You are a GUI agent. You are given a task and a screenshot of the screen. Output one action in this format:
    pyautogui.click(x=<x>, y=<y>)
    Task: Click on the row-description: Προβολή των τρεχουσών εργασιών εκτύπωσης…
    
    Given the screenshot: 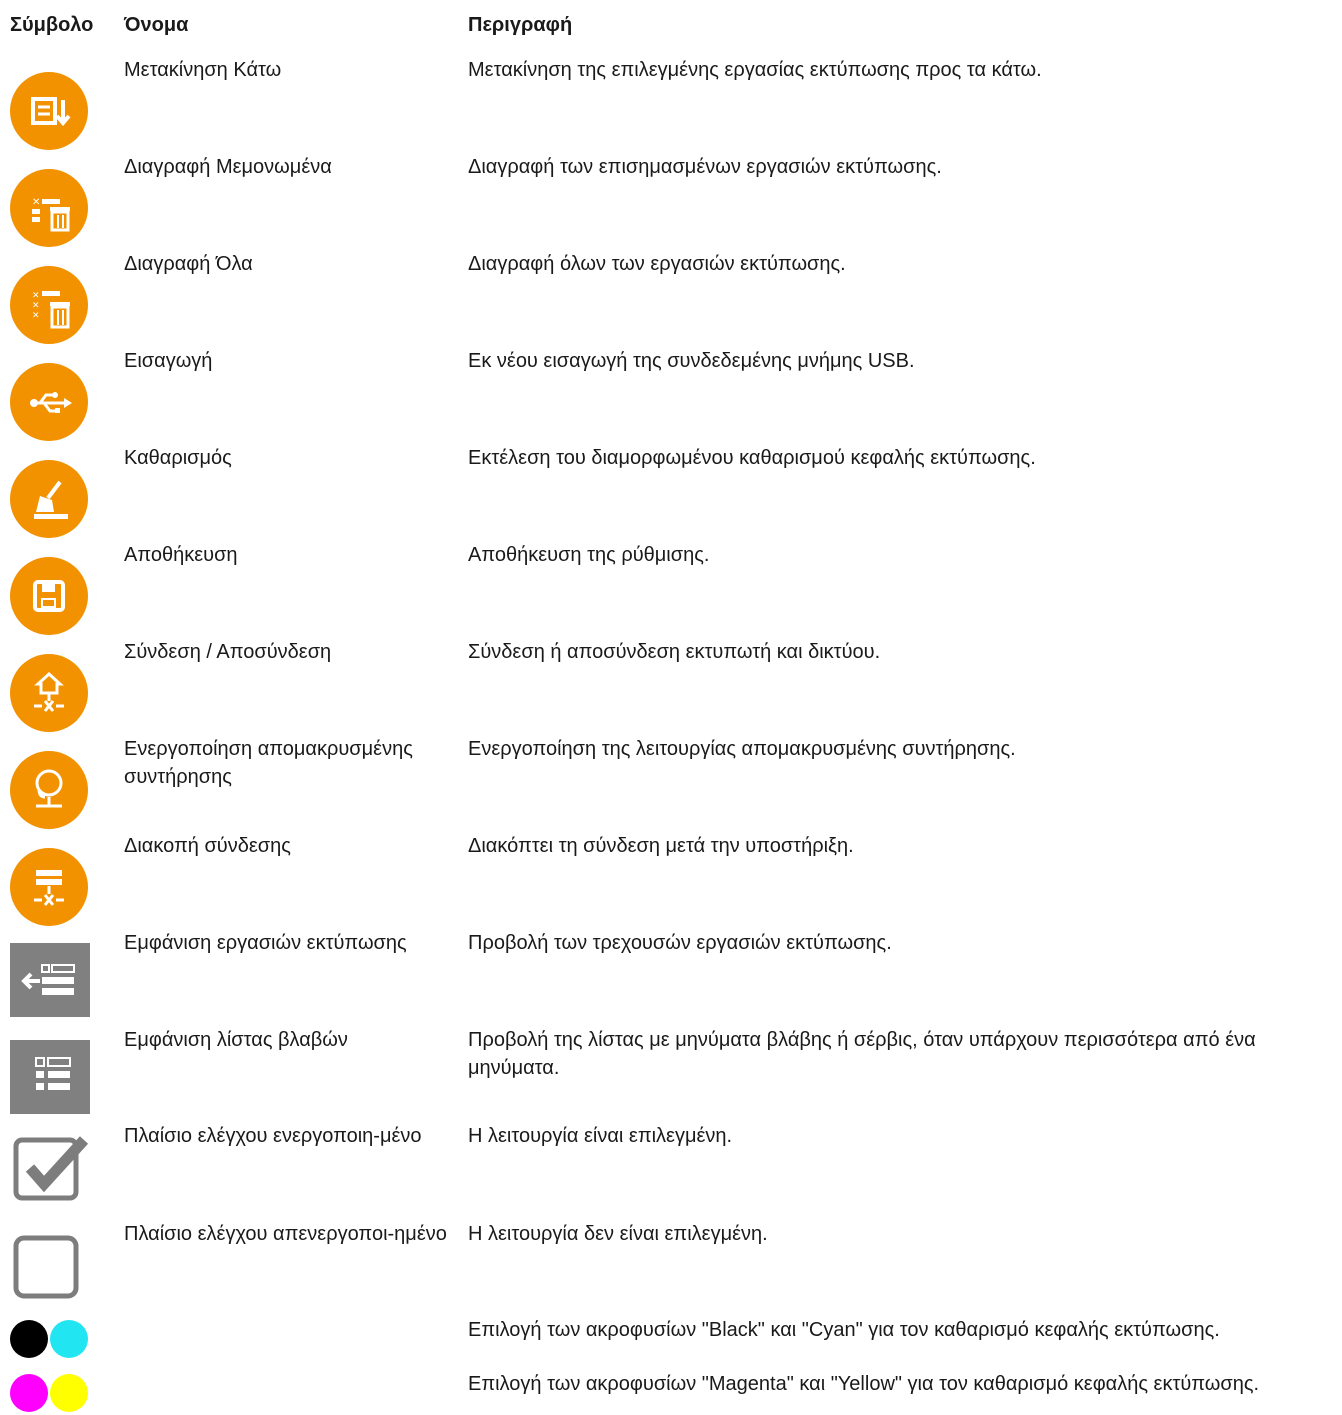 What is the action you would take?
    pyautogui.click(x=680, y=943)
    